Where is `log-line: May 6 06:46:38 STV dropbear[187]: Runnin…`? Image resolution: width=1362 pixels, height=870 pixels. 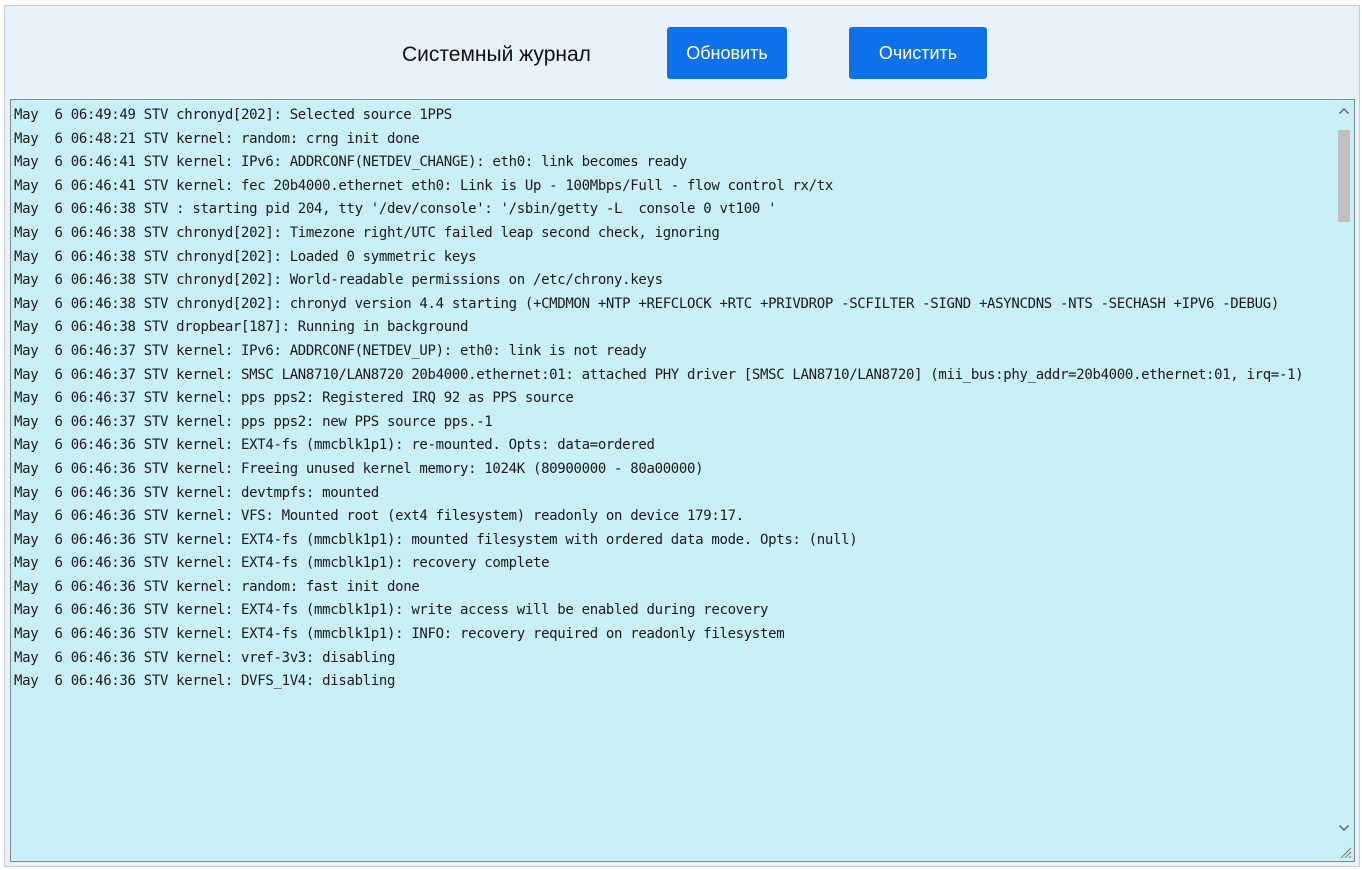 log-line: May 6 06:46:38 STV dropbear[187]: Runnin… is located at coordinates (241, 327).